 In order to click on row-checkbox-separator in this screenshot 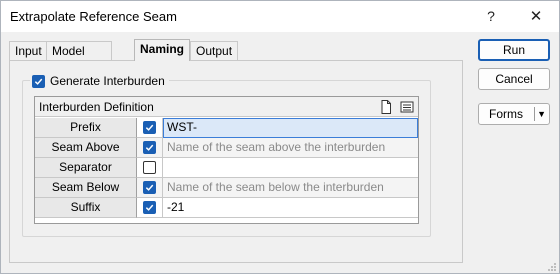, I will do `click(150, 168)`.